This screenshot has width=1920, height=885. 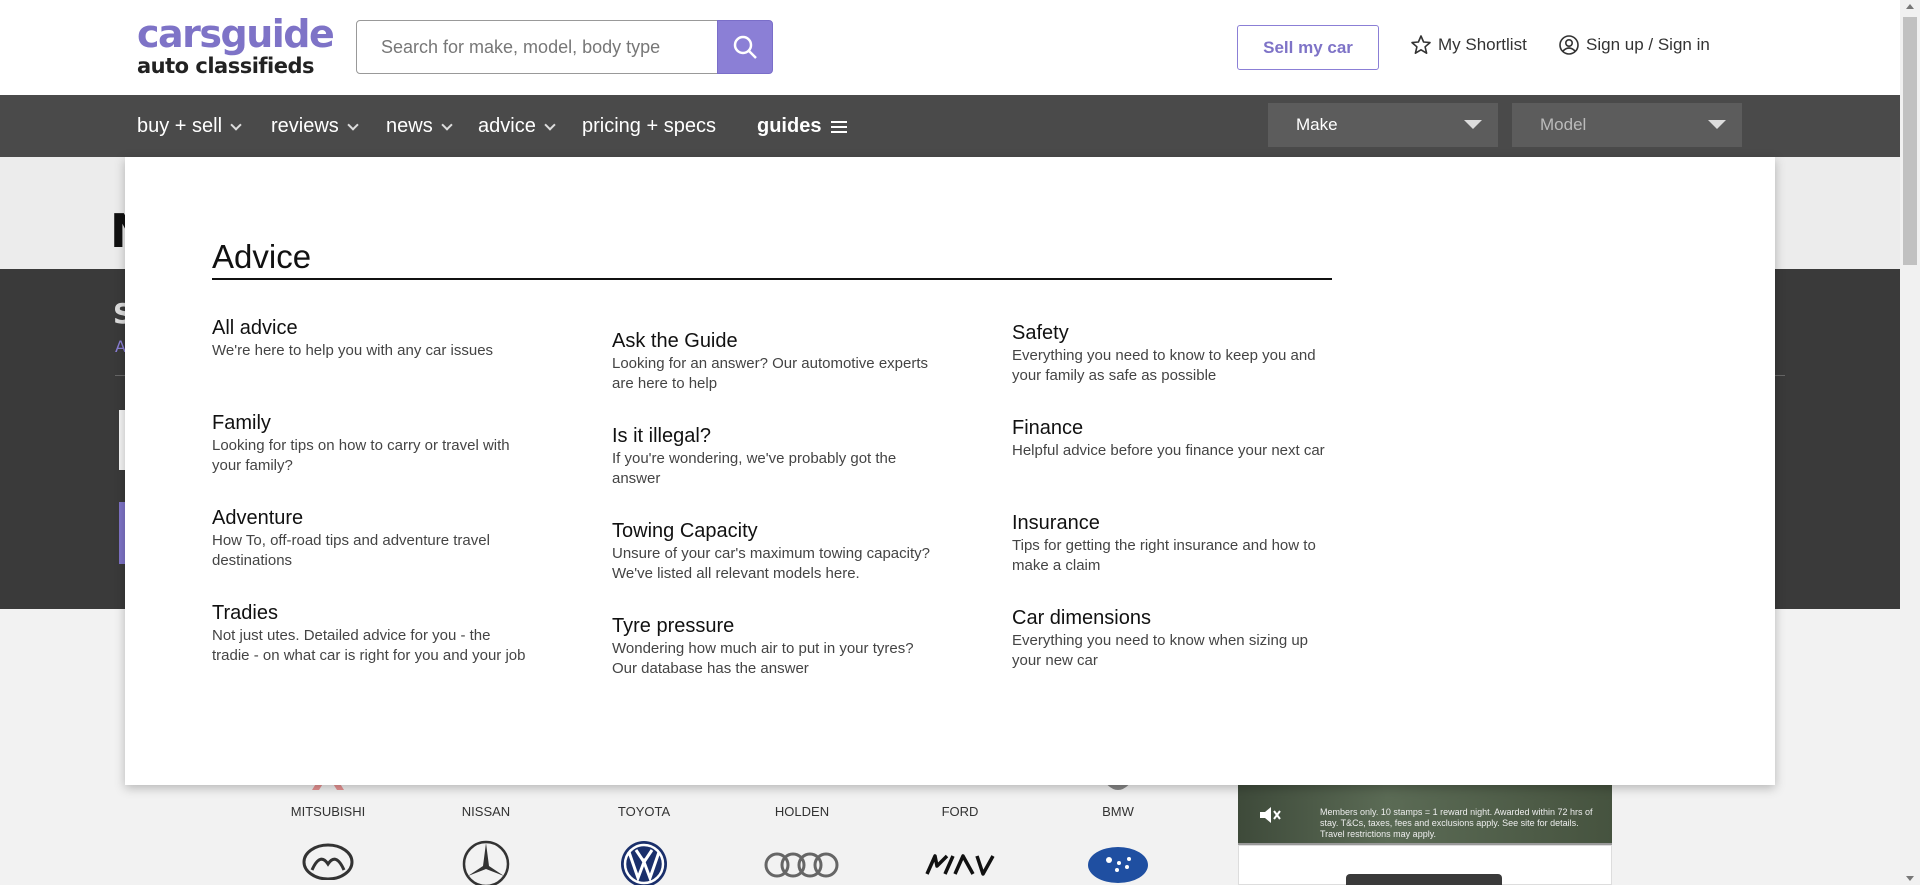 I want to click on menu-item-title: Tyre pressure, so click(x=673, y=626).